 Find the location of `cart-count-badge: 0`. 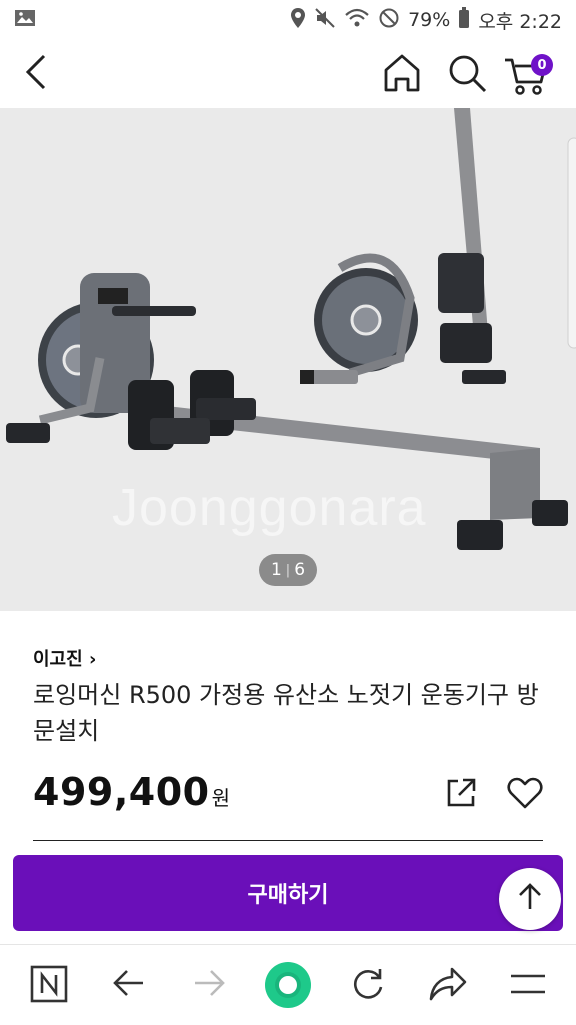

cart-count-badge: 0 is located at coordinates (542, 65).